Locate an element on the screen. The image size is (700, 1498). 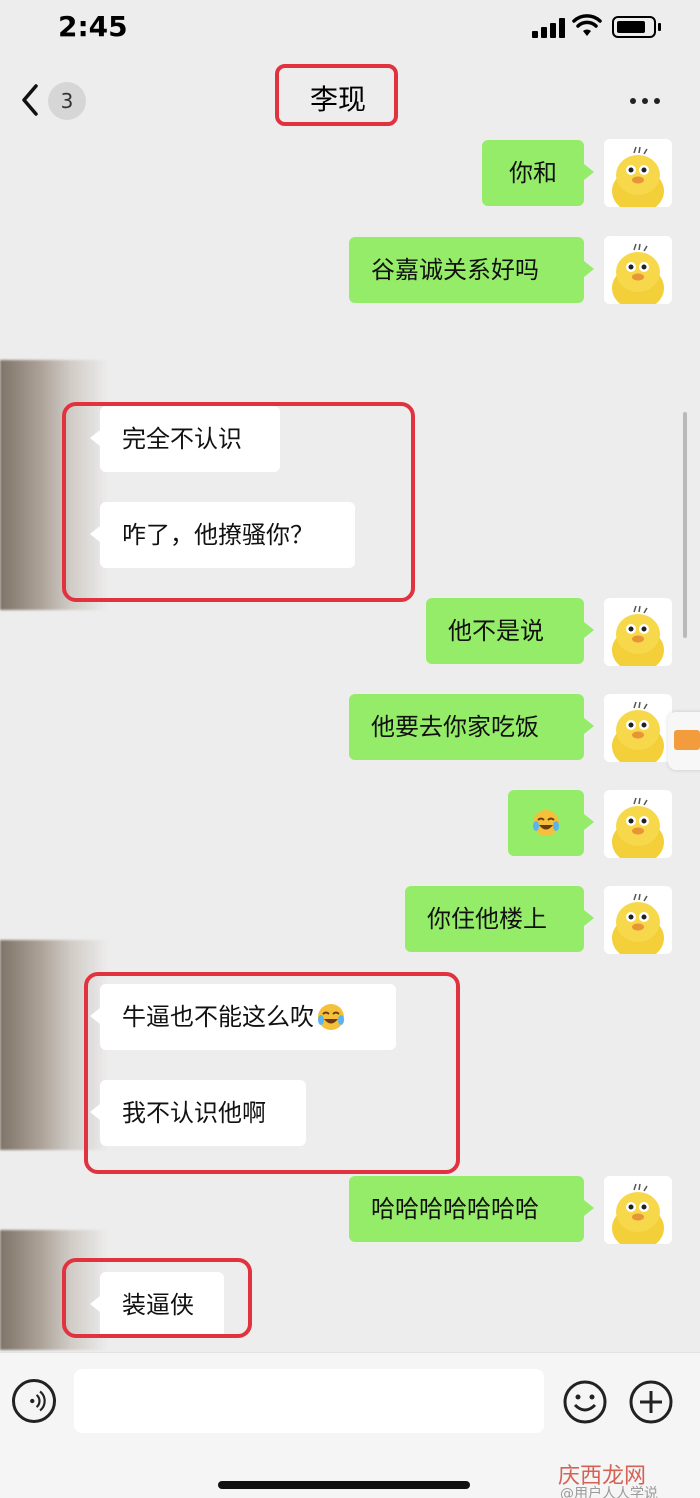
plus-icon is located at coordinates (651, 1402).